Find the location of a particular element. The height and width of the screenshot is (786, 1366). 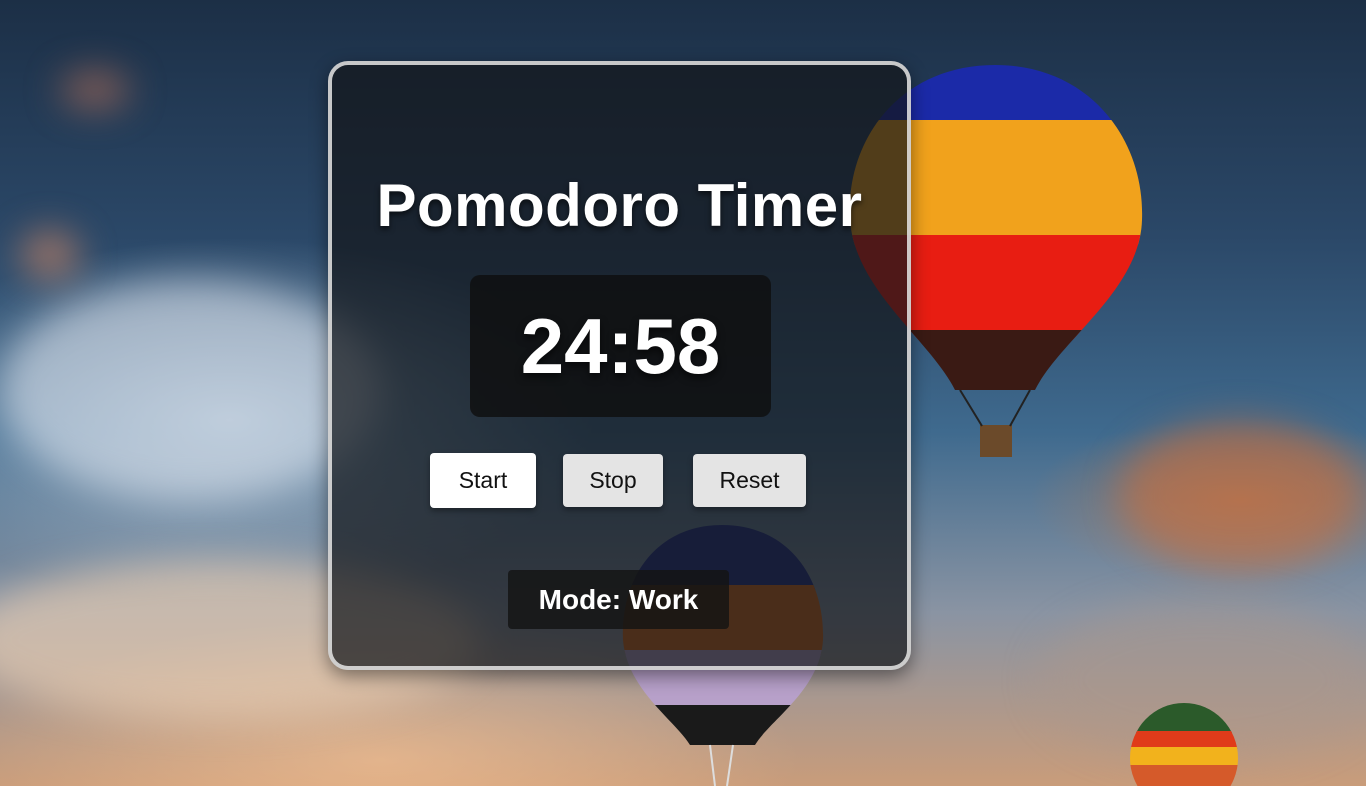

timer-display: 24:58 is located at coordinates (620, 346).